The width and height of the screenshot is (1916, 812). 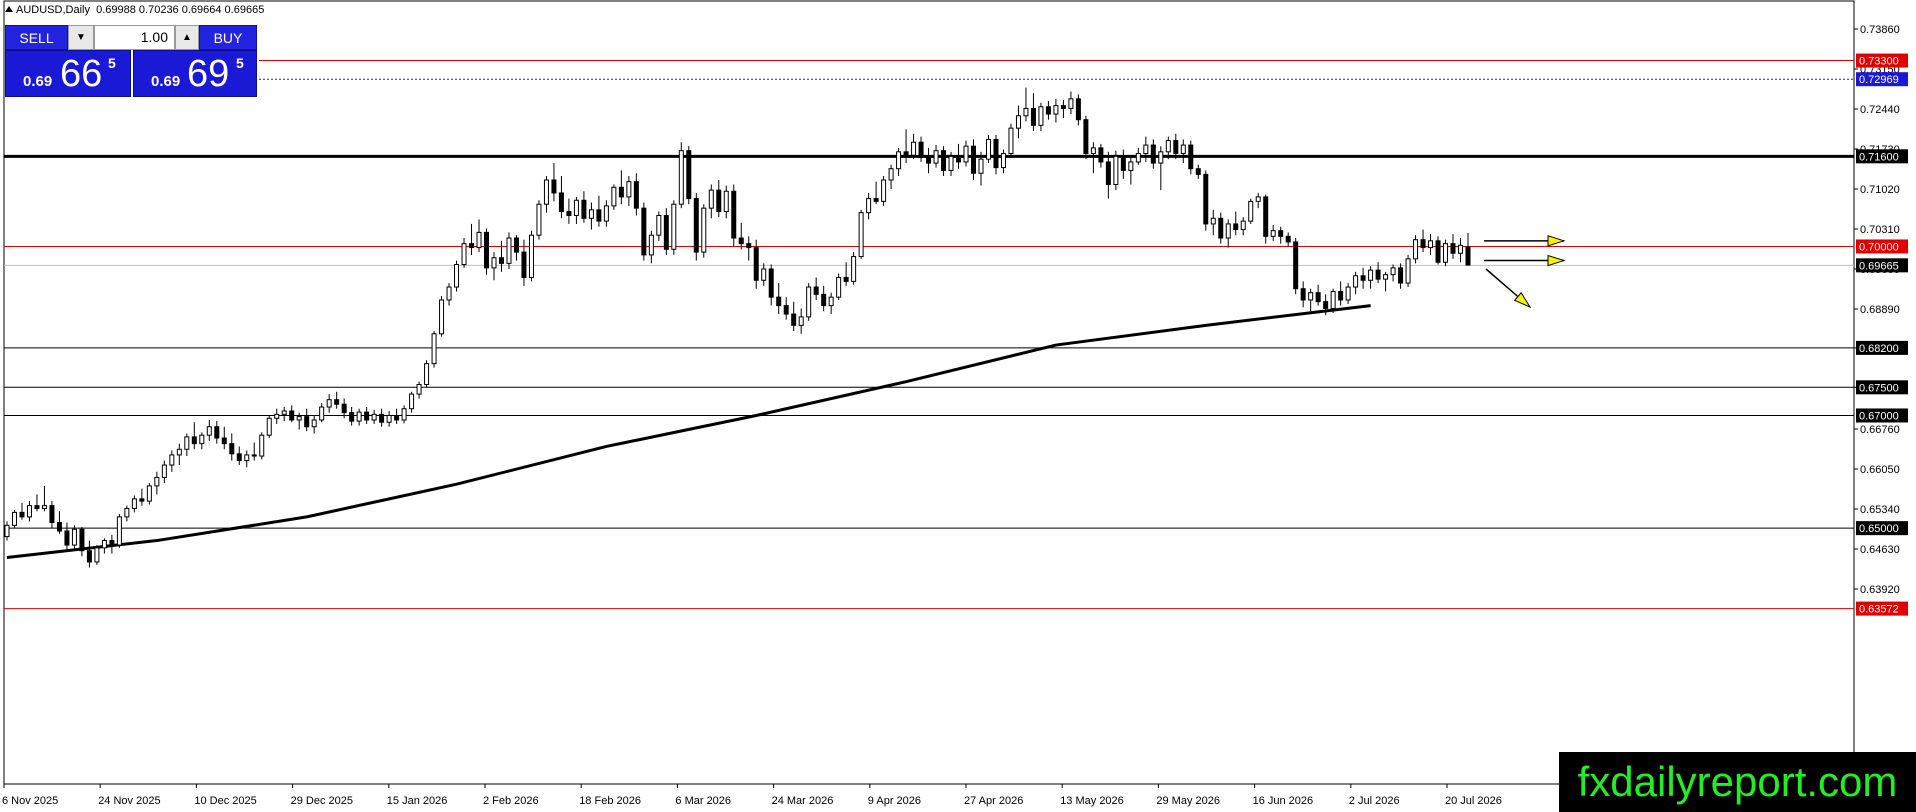 I want to click on price-tag: 0.67000, so click(x=1882, y=415).